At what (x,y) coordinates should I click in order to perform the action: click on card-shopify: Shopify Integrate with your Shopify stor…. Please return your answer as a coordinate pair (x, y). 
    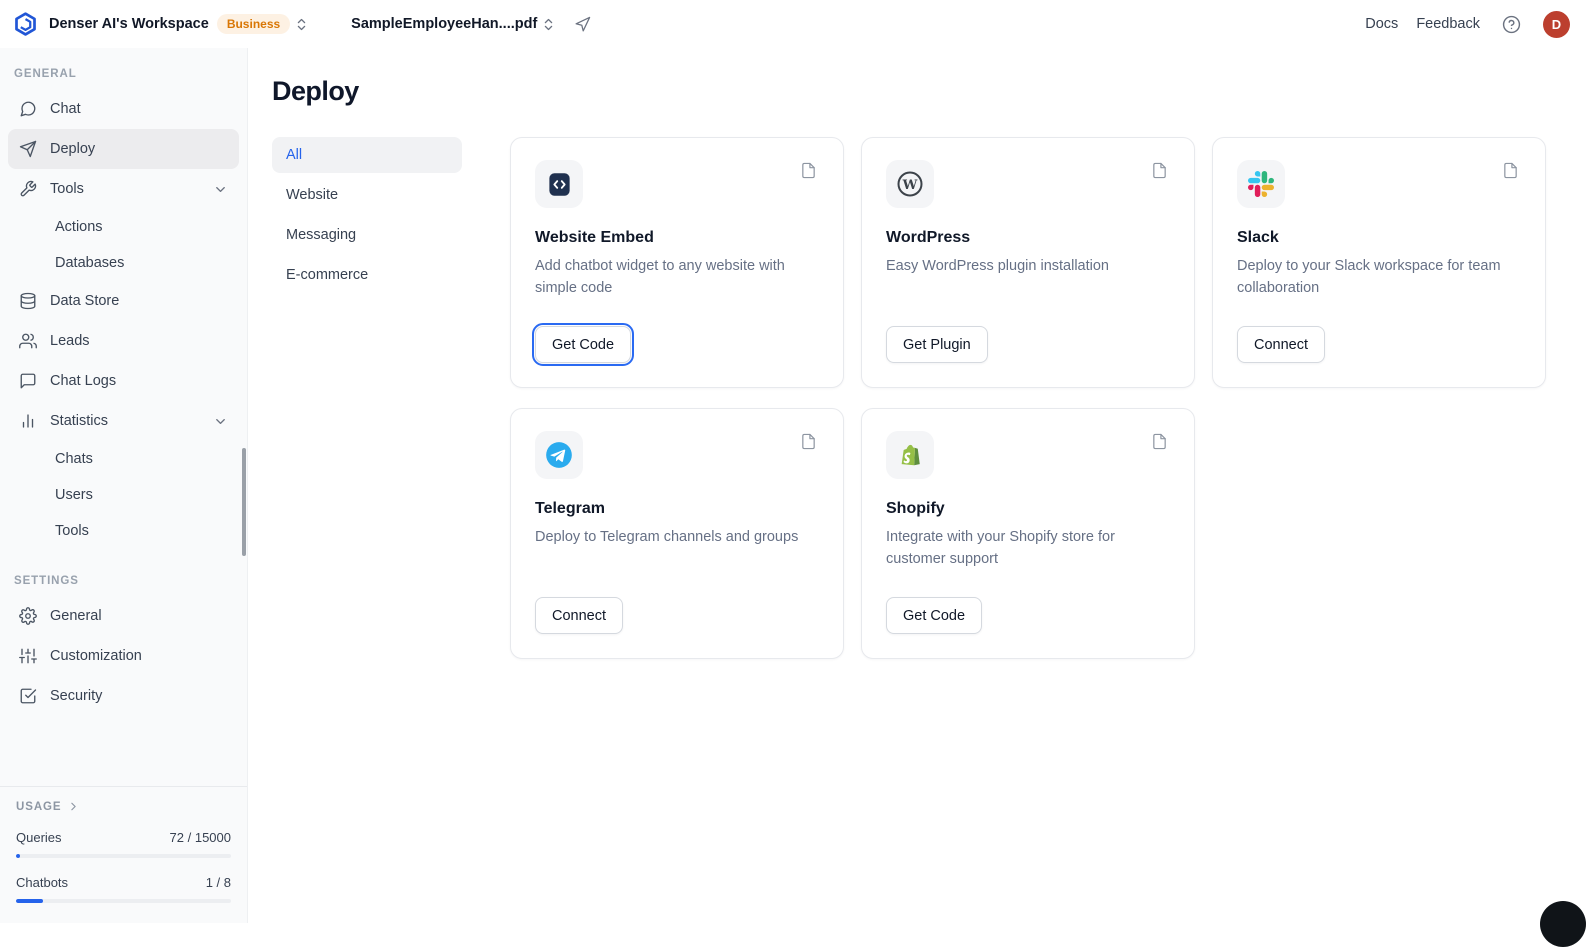
    Looking at the image, I should click on (1028, 533).